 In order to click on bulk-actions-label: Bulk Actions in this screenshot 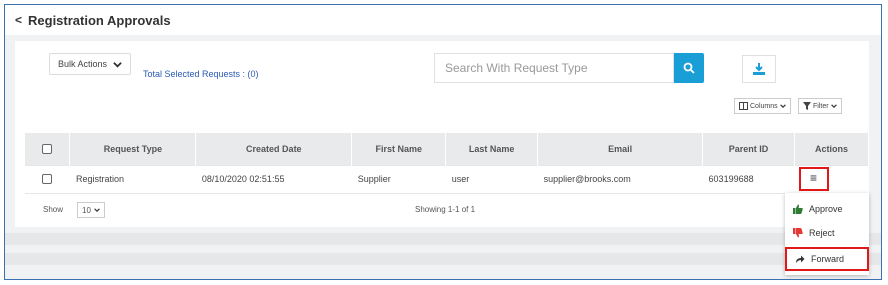, I will do `click(83, 64)`.